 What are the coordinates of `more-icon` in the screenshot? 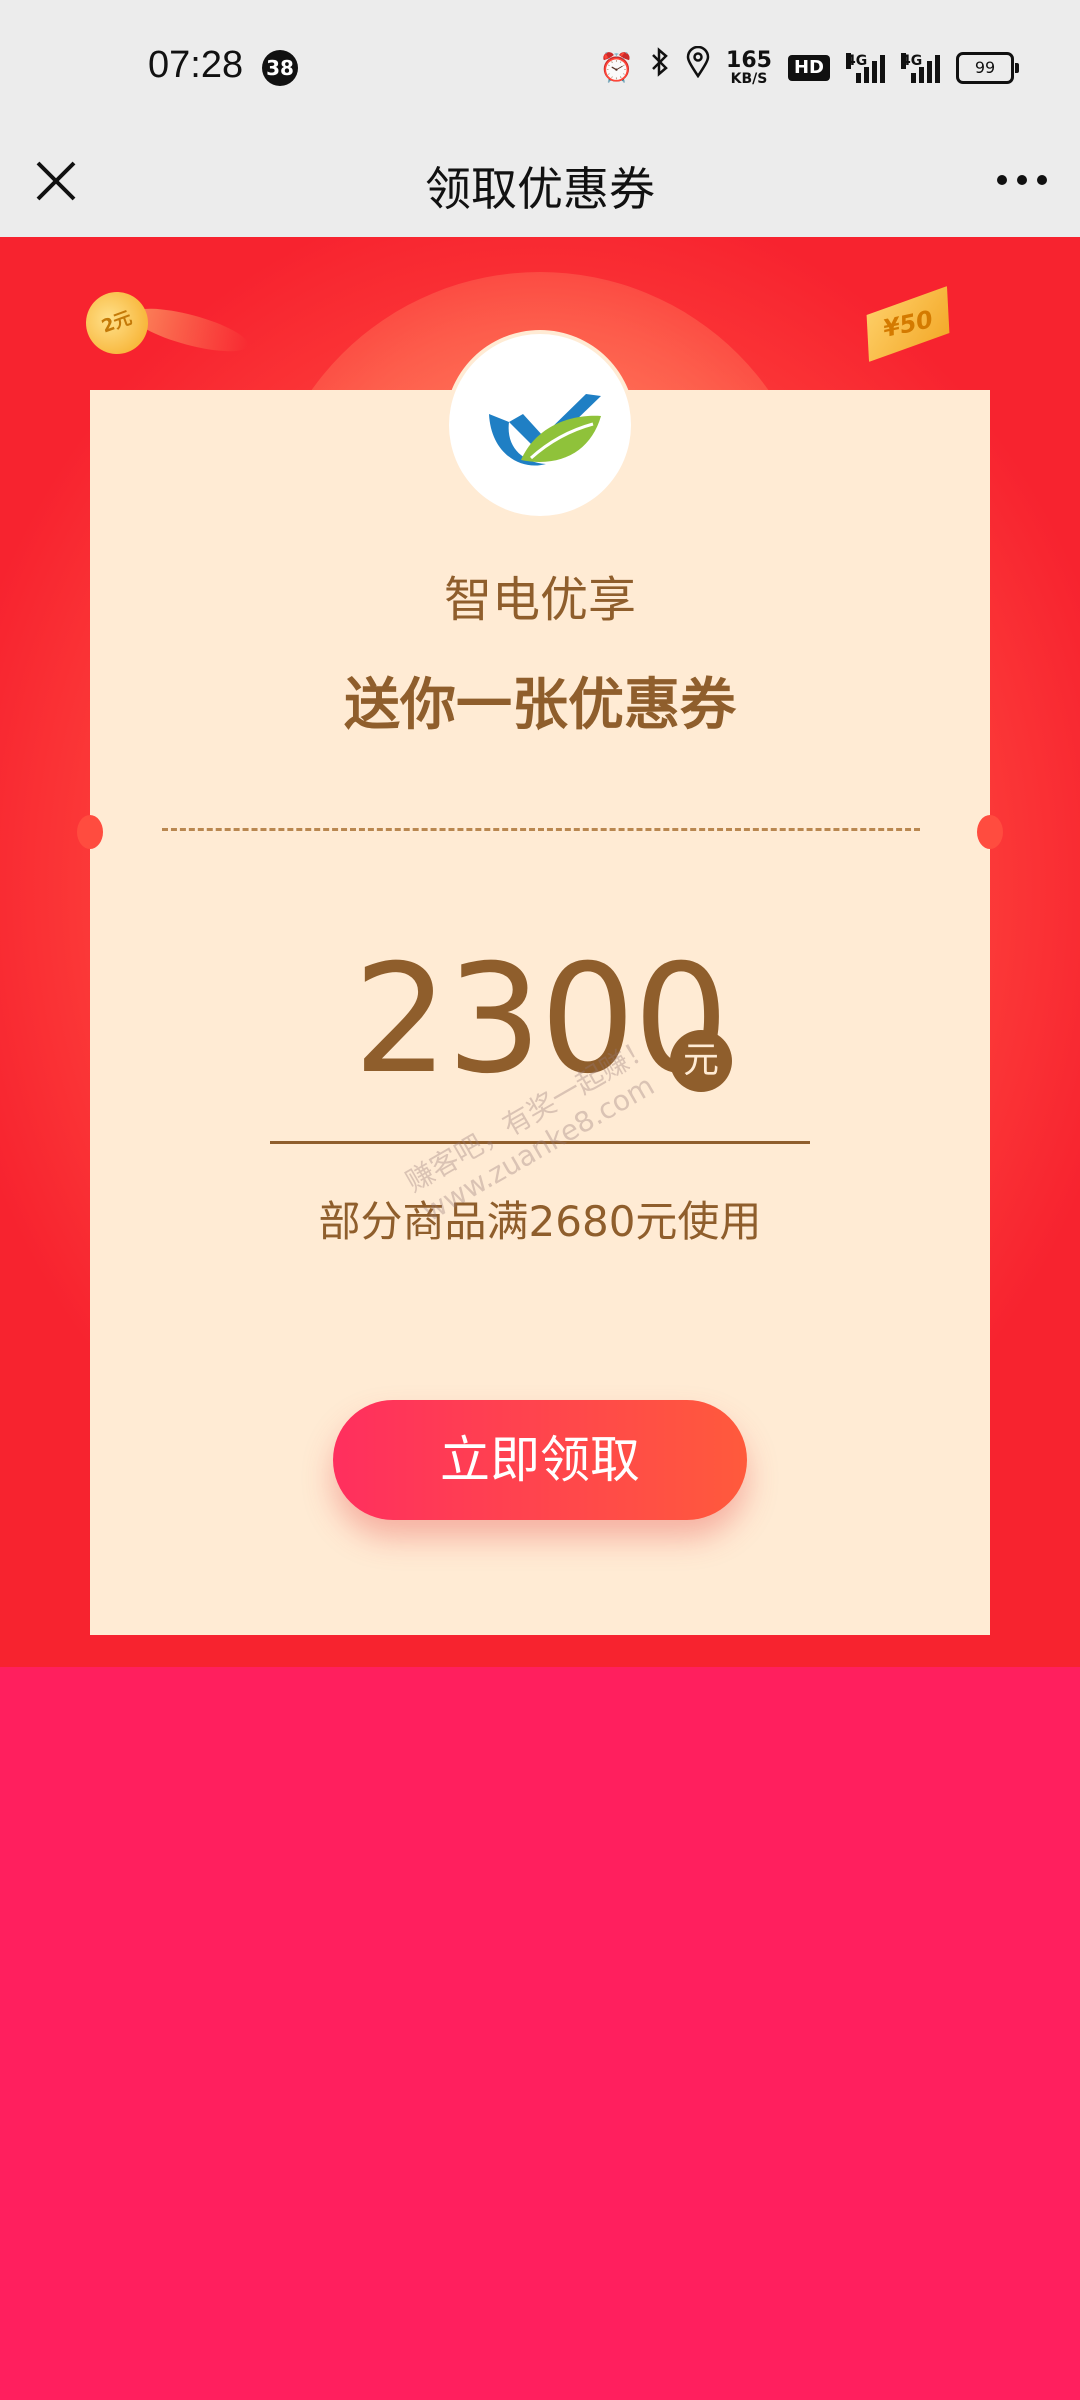 It's located at (1022, 180).